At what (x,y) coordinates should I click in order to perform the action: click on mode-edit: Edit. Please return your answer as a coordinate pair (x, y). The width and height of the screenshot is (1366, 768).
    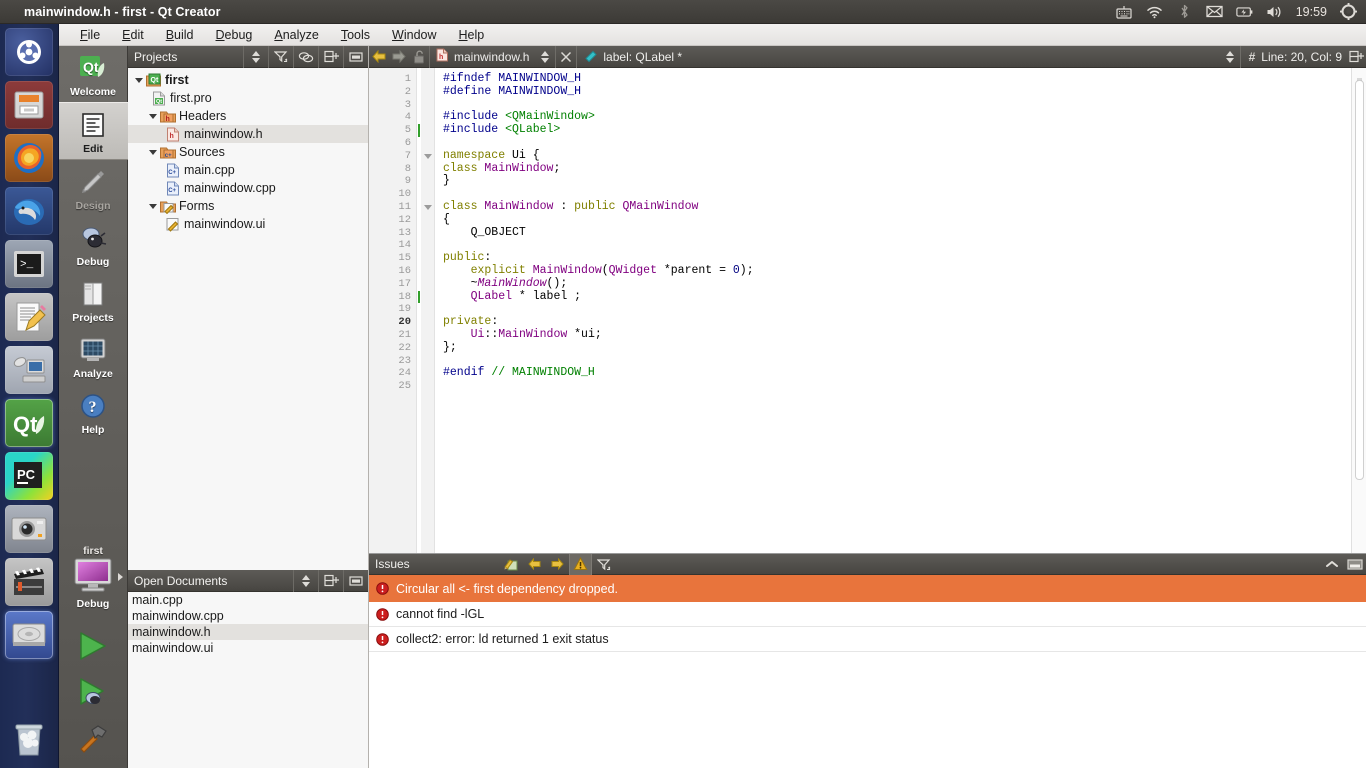
    Looking at the image, I should click on (93, 131).